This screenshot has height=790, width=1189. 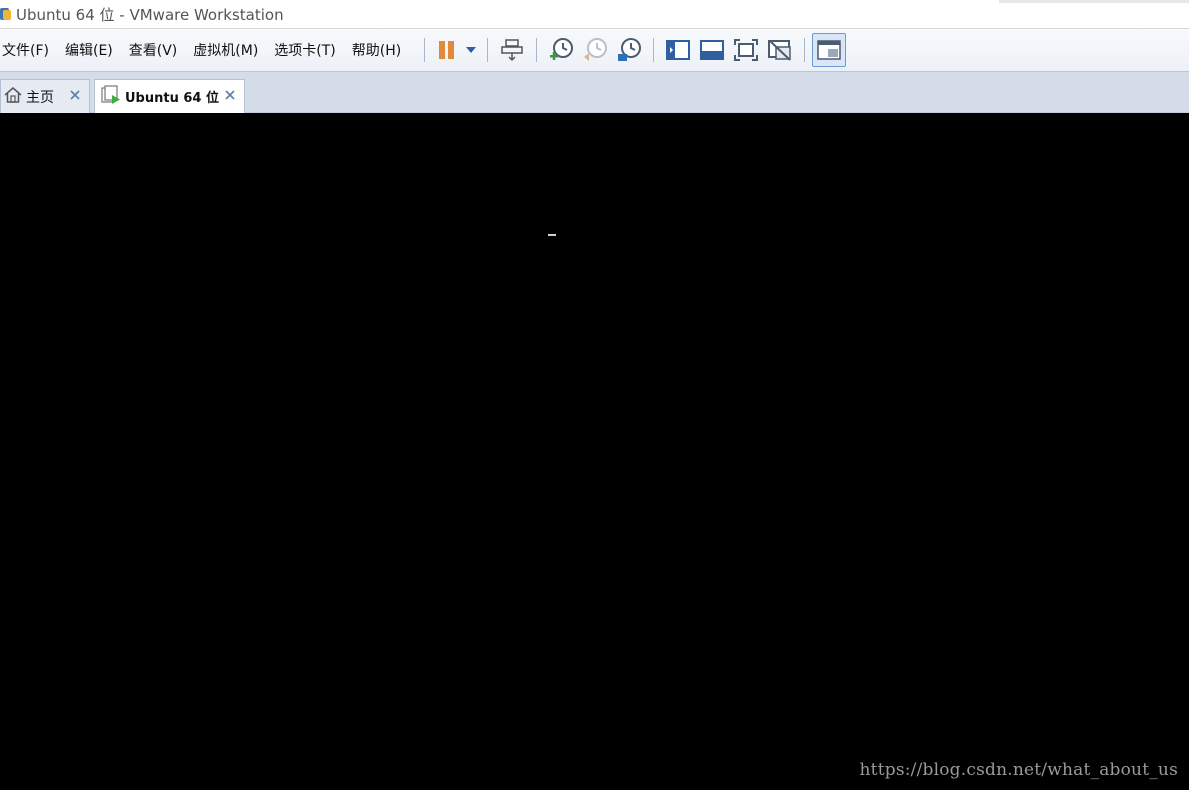 I want to click on menu-tabs: 选项卡(T), so click(x=308, y=50).